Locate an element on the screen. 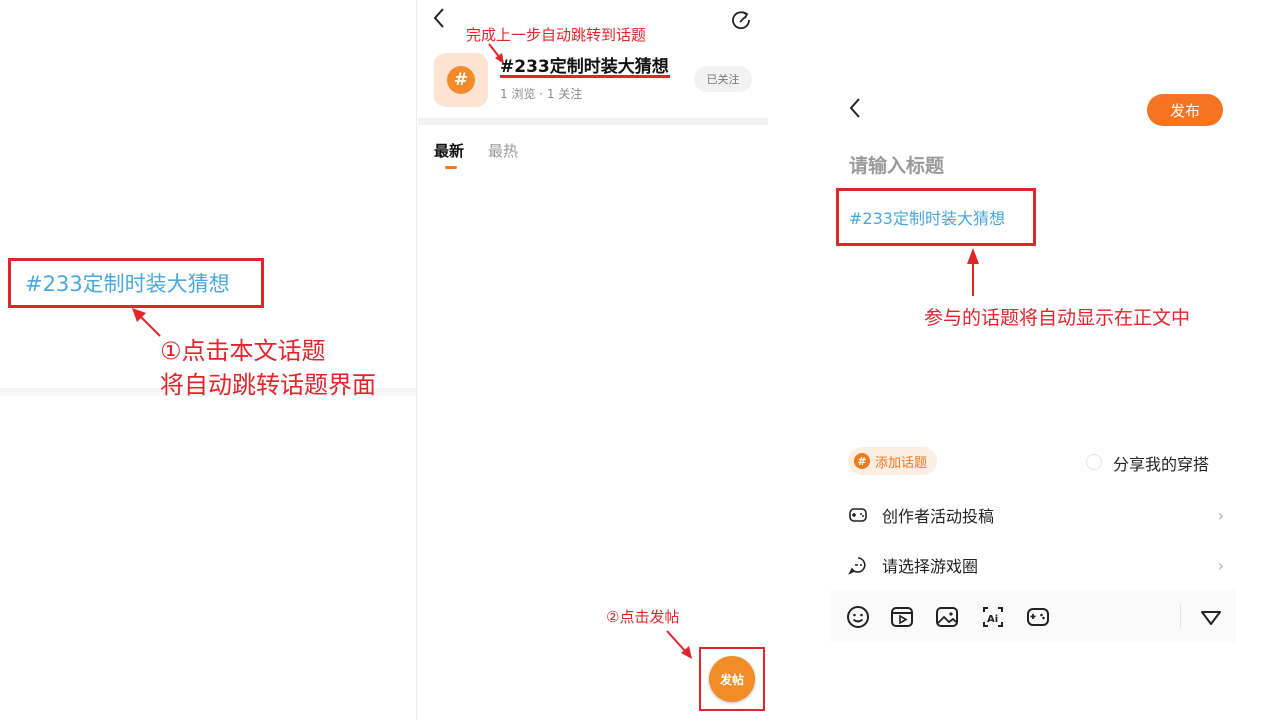 Image resolution: width=1280 pixels, height=720 pixels. topic-stats: 1 浏览 · 1 关注 is located at coordinates (541, 94).